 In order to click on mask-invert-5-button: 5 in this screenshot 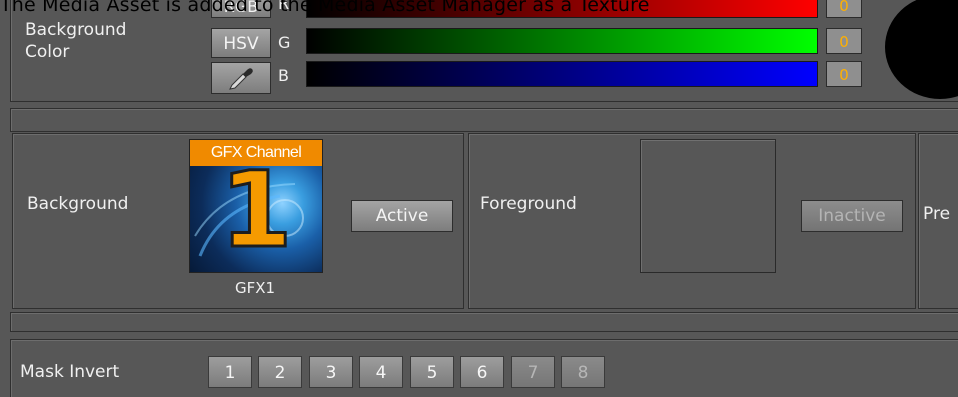, I will do `click(432, 372)`.